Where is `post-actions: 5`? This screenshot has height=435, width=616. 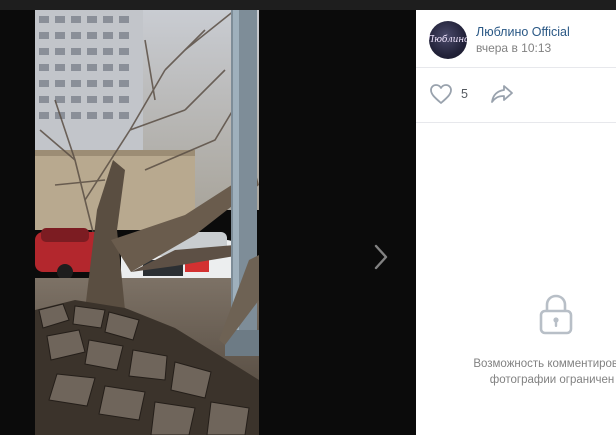 post-actions: 5 is located at coordinates (471, 94).